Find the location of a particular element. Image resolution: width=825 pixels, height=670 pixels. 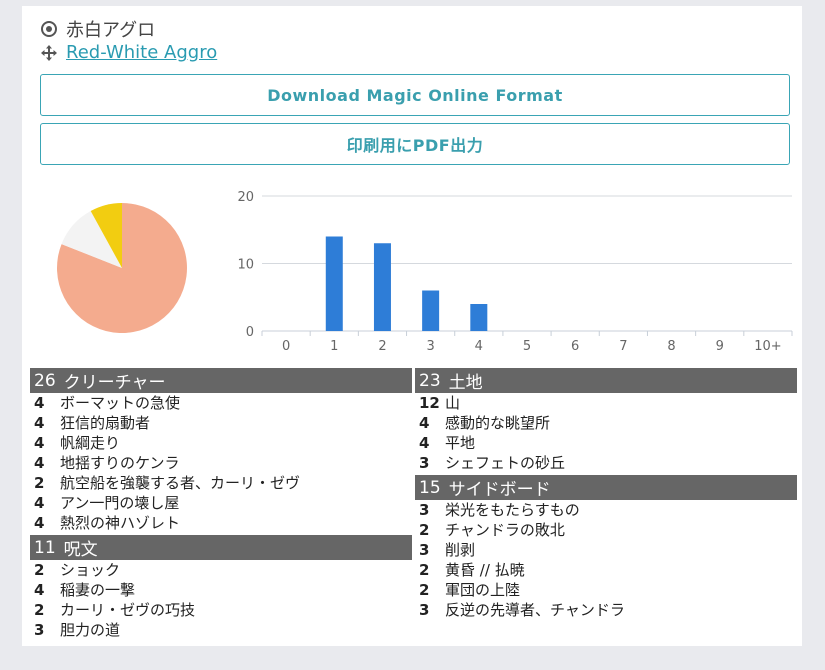

card-row: 2 ショック is located at coordinates (221, 570).